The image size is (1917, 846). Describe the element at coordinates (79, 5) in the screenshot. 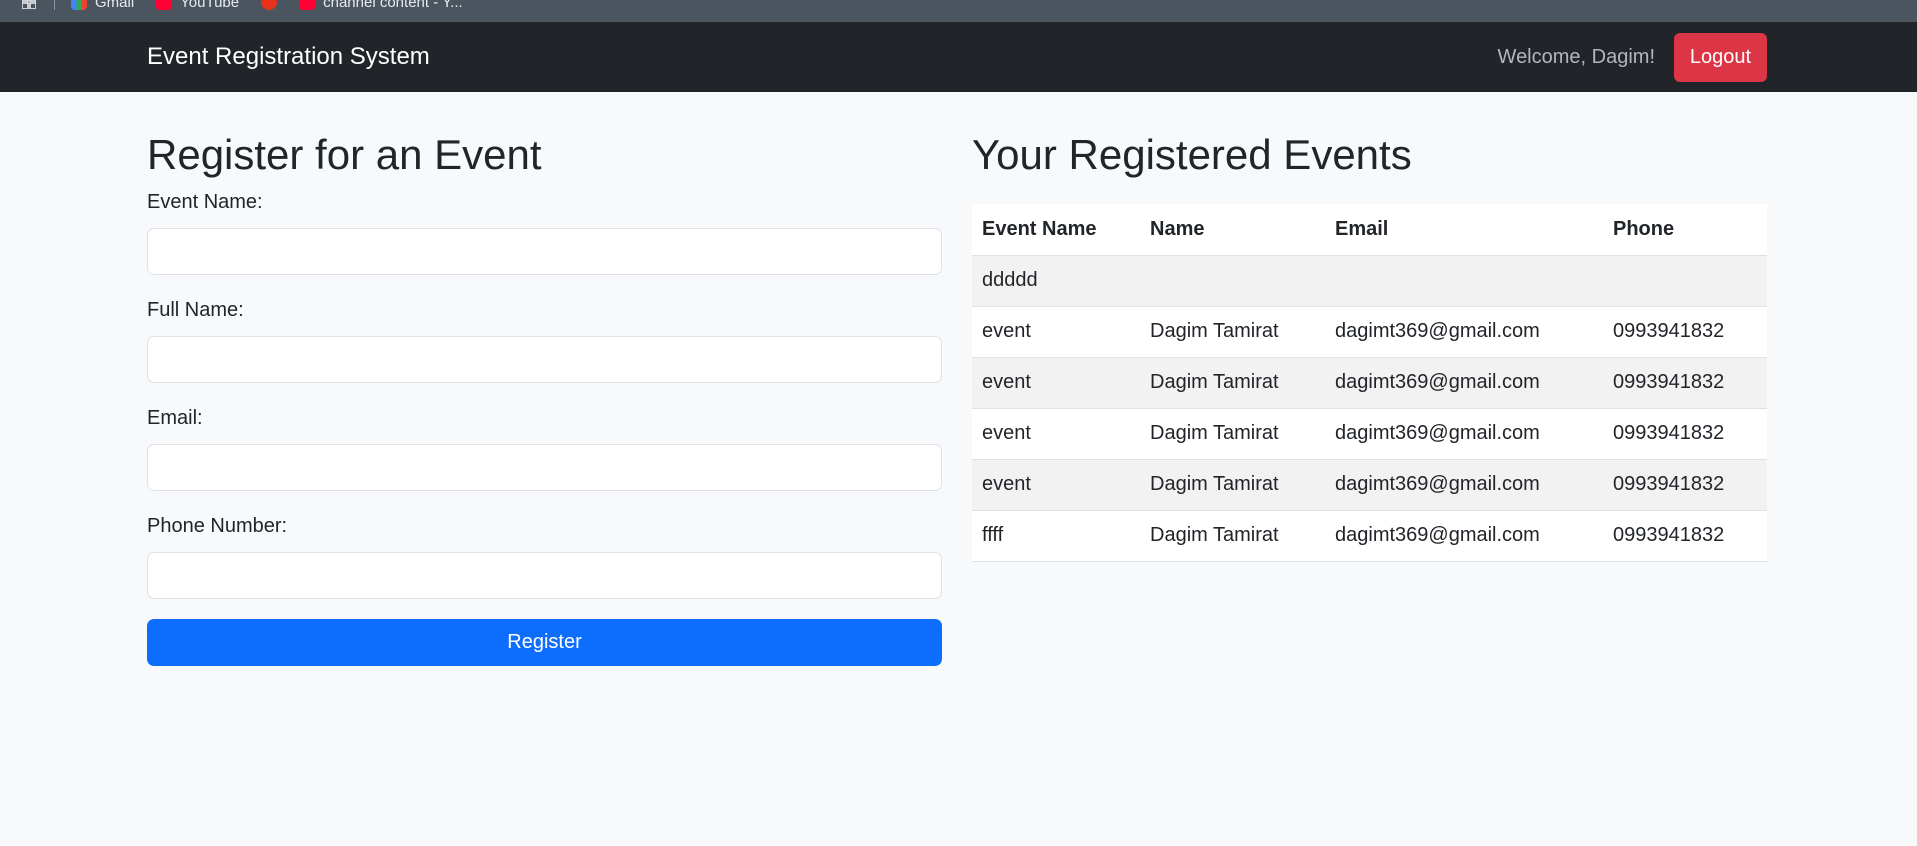

I see `gmail-icon` at that location.